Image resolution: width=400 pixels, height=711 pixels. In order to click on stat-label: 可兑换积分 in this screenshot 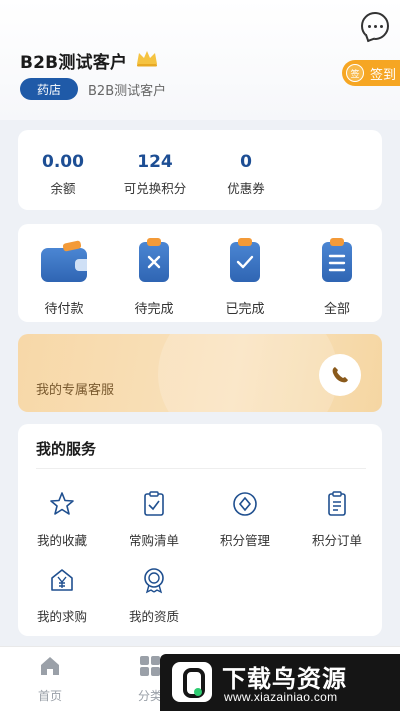, I will do `click(155, 188)`.